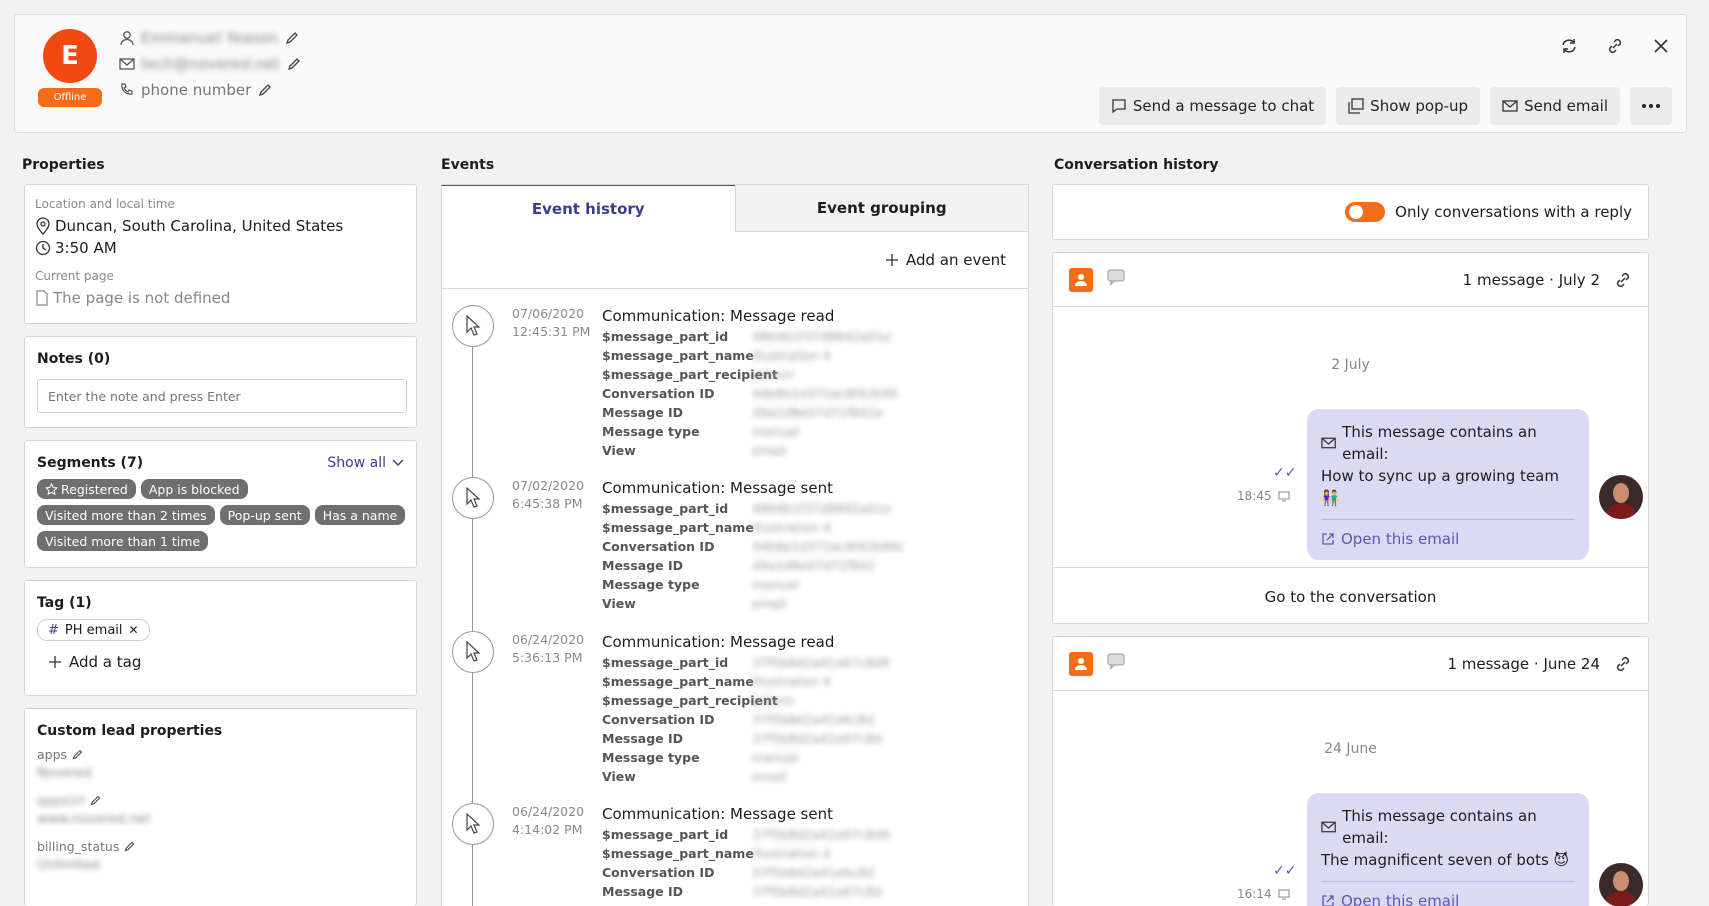 This screenshot has height=906, width=1709. Describe the element at coordinates (210, 64) in the screenshot. I see `lead-email: tech@novered.net` at that location.